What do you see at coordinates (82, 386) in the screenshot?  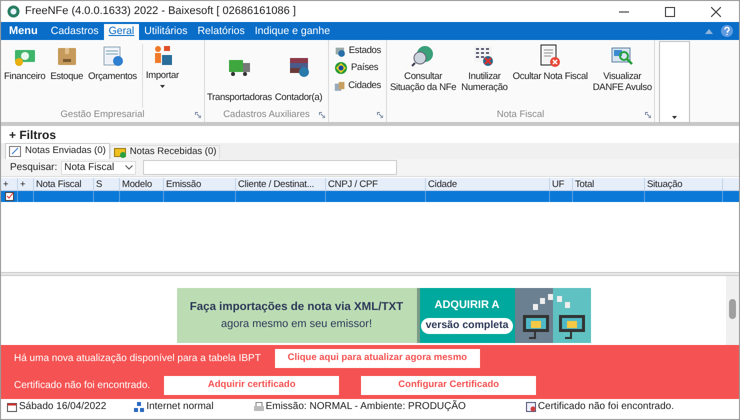 I see `alert-message: Certificado não foi encontrado.` at bounding box center [82, 386].